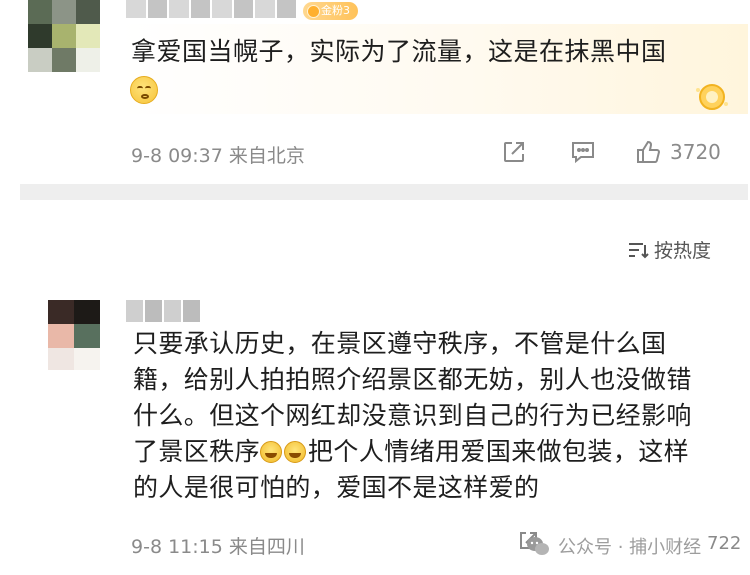 The image size is (750, 575). What do you see at coordinates (639, 250) in the screenshot?
I see `sort-icon` at bounding box center [639, 250].